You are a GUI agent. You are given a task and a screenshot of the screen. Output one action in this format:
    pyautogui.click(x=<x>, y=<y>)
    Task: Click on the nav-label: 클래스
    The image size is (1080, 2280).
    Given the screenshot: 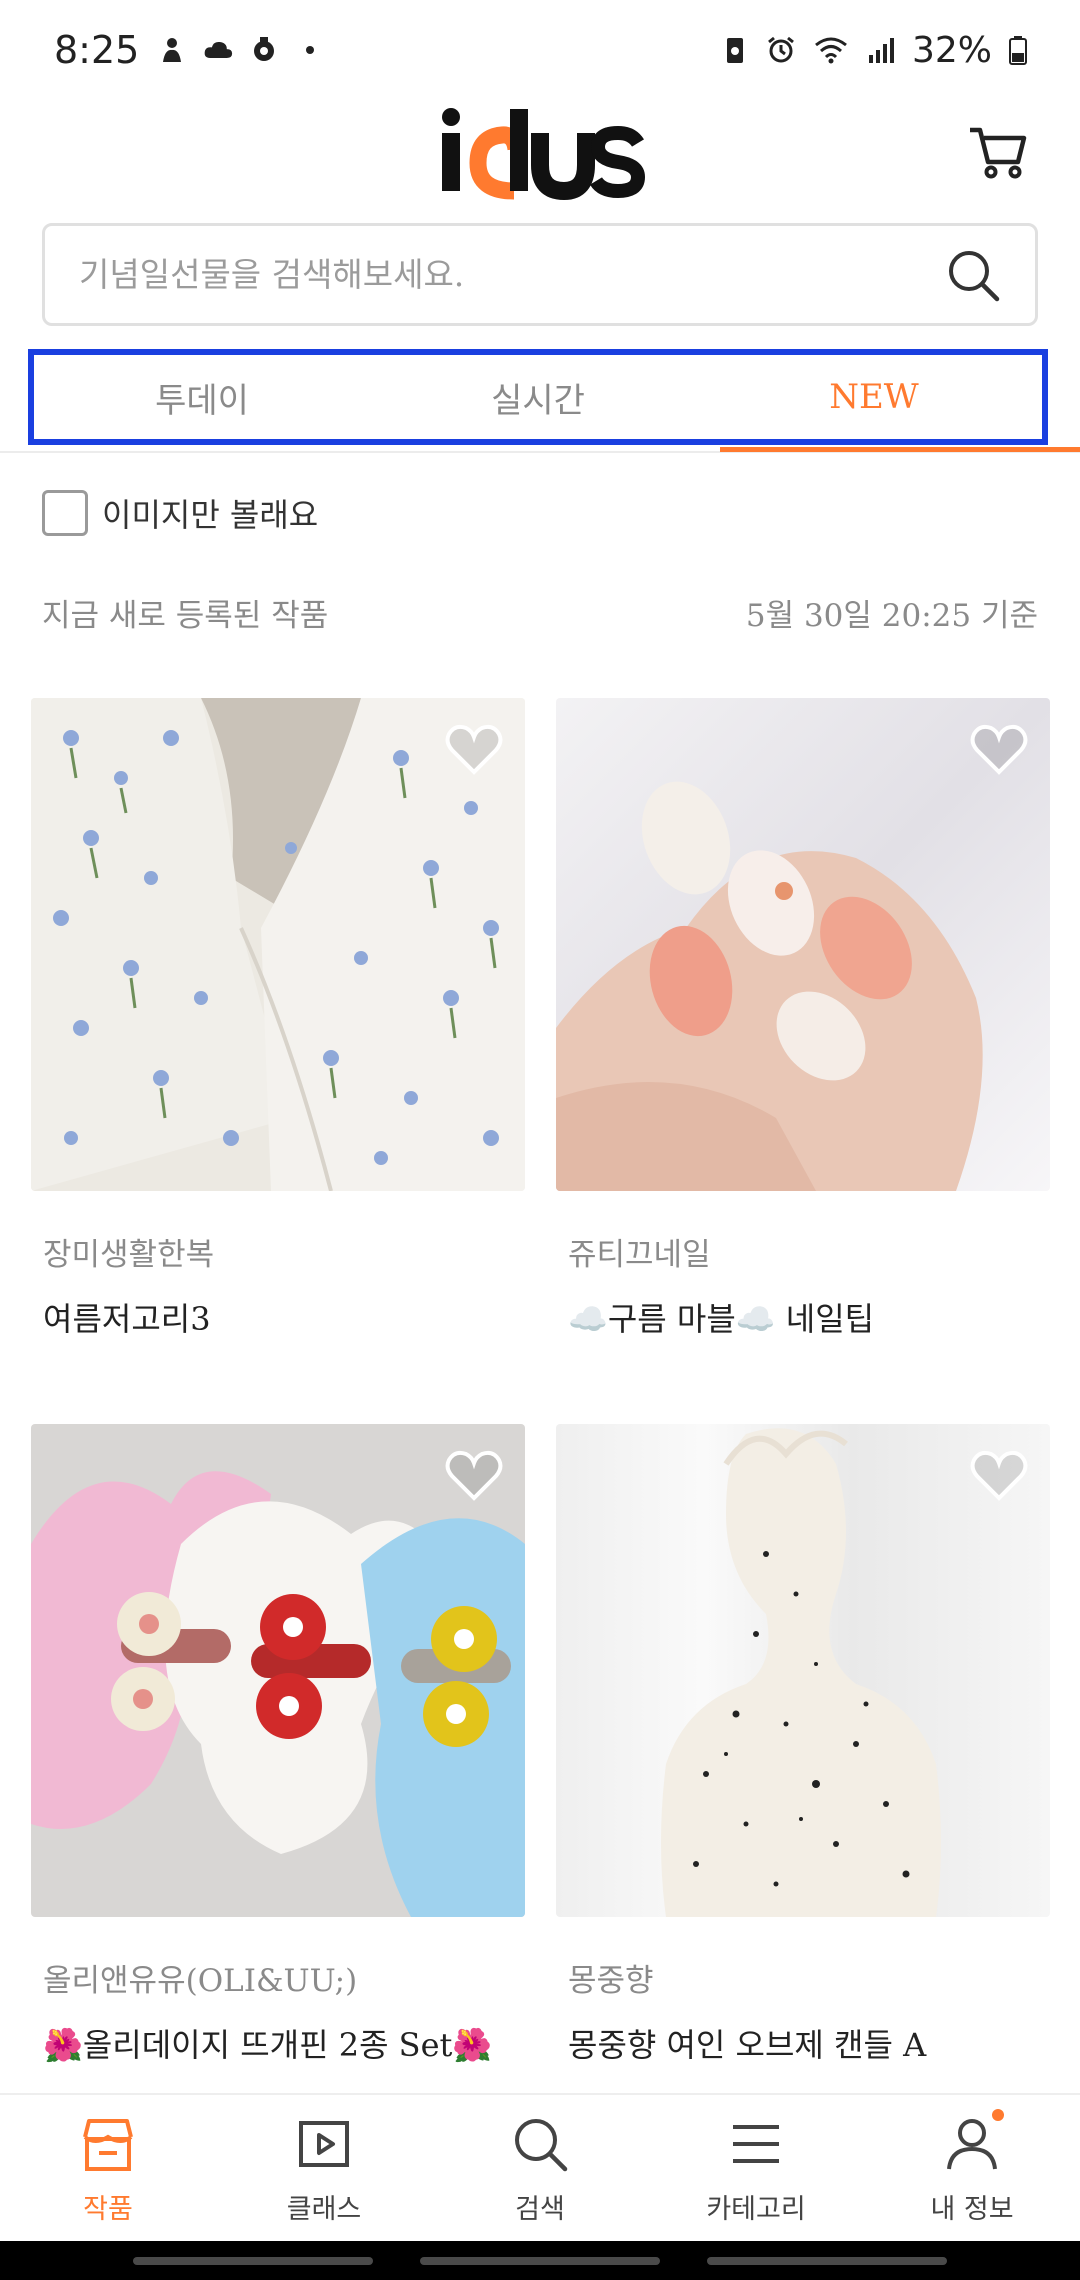 What is the action you would take?
    pyautogui.click(x=324, y=2209)
    